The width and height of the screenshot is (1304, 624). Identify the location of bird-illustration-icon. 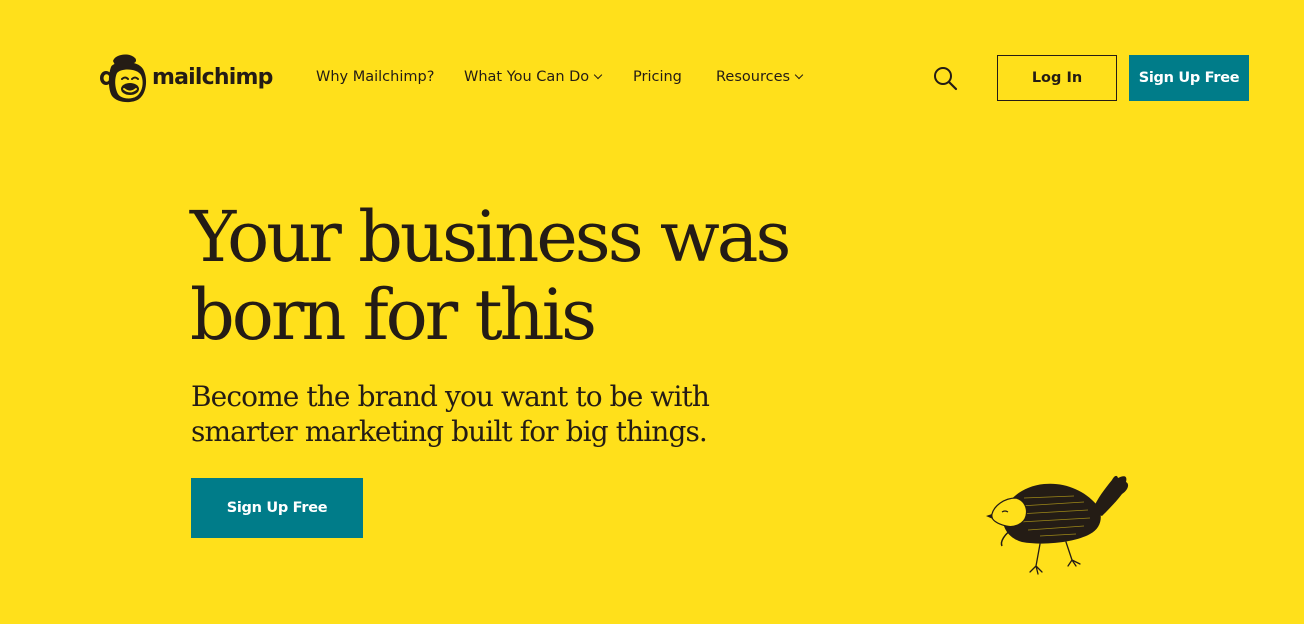
(1057, 525).